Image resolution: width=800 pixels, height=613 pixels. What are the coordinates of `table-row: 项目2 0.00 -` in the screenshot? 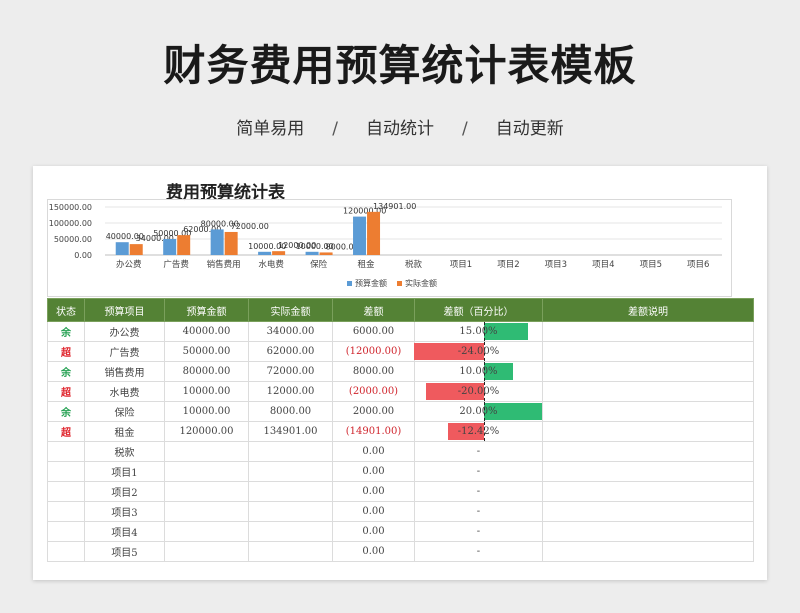 It's located at (400, 491).